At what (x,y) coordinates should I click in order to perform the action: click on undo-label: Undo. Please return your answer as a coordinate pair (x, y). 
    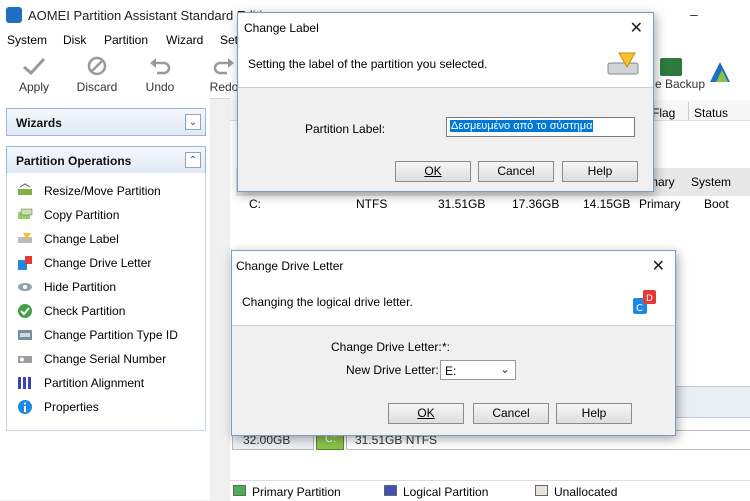
    Looking at the image, I should click on (160, 87).